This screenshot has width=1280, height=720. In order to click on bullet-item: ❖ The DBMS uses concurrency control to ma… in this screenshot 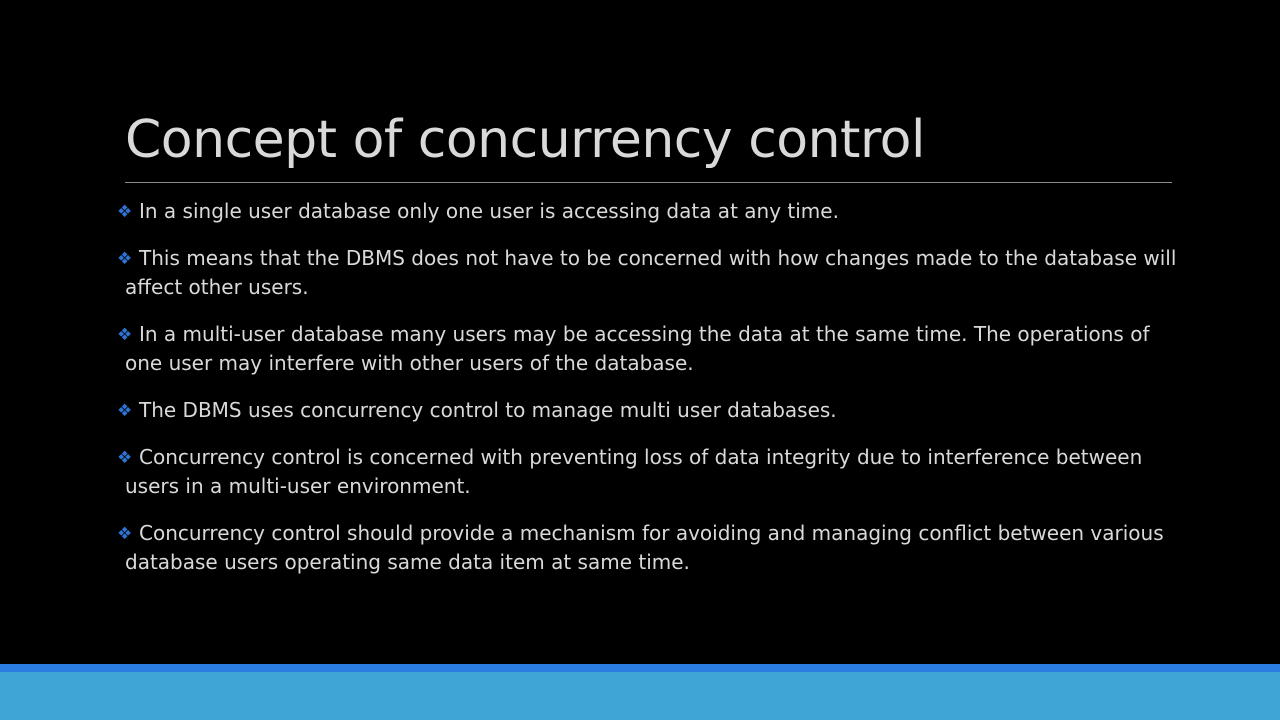, I will do `click(647, 410)`.